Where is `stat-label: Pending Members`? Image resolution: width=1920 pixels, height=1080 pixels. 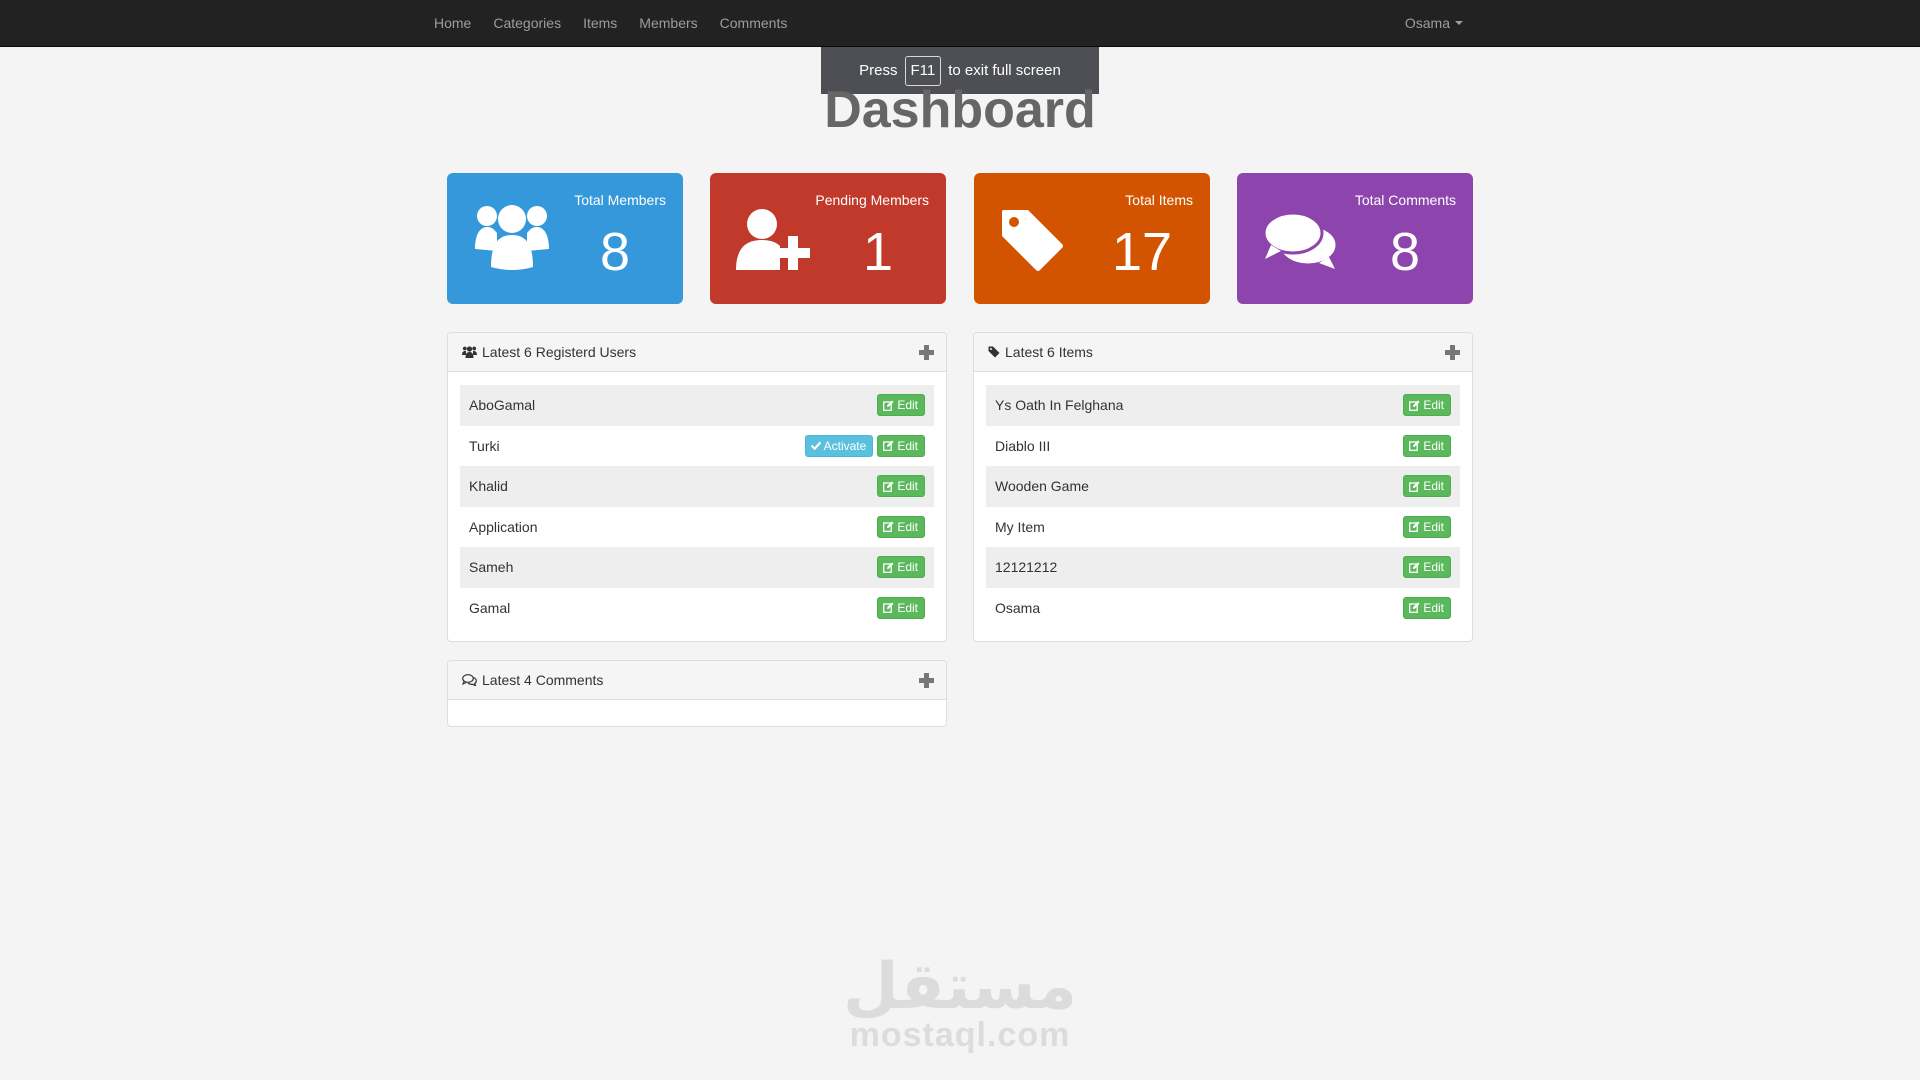 stat-label: Pending Members is located at coordinates (872, 200).